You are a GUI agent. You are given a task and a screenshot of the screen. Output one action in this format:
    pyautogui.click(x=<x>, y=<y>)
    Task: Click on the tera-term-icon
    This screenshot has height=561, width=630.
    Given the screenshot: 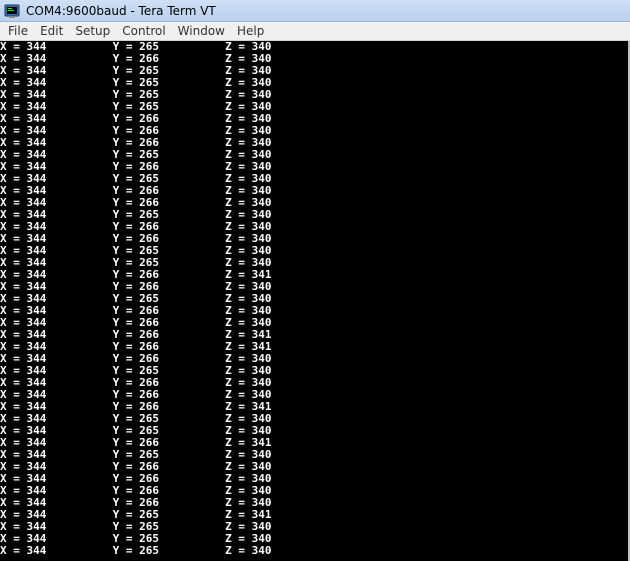 What is the action you would take?
    pyautogui.click(x=12, y=11)
    